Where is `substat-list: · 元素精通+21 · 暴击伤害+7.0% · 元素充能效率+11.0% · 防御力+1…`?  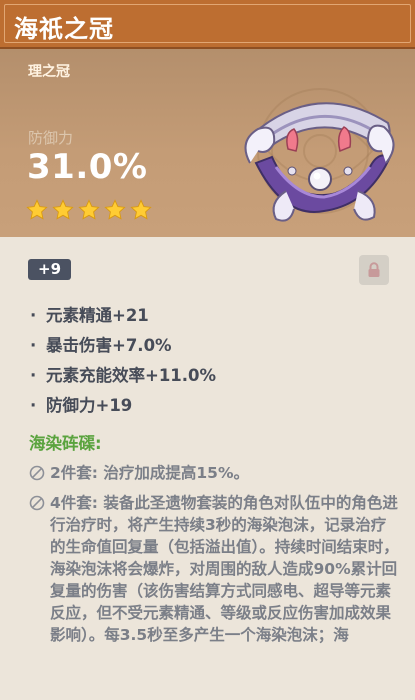 substat-list: · 元素精通+21 · 暴击伤害+7.0% · 元素充能效率+11.0% · 防御力+1… is located at coordinates (123, 361).